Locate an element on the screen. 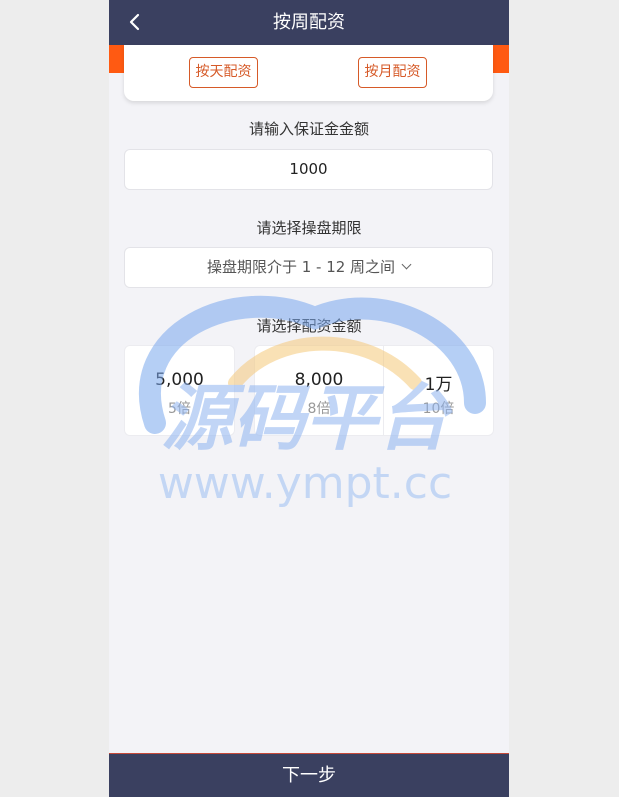 The width and height of the screenshot is (619, 797). amount-multiple: 8倍 is located at coordinates (319, 409).